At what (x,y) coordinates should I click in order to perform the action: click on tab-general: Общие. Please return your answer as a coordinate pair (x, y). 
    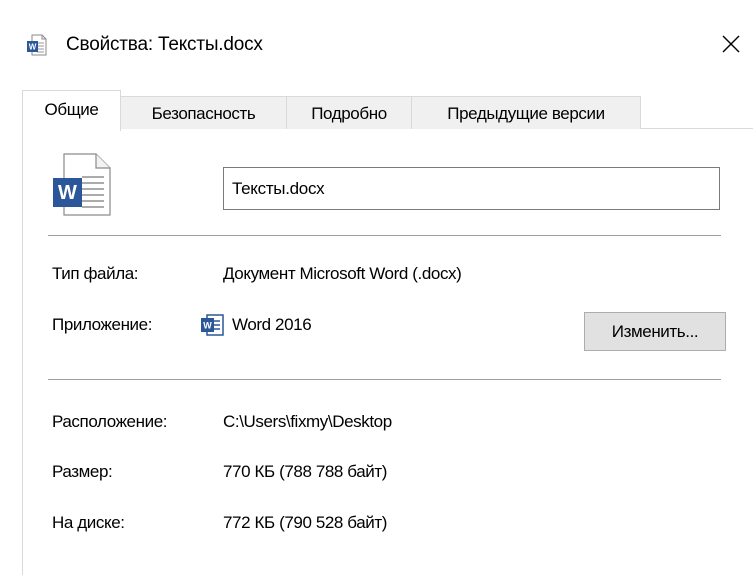
    Looking at the image, I should click on (71, 110).